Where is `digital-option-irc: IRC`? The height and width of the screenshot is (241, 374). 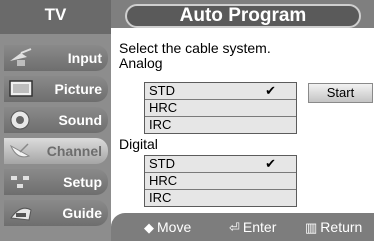
digital-option-irc: IRC is located at coordinates (220, 198).